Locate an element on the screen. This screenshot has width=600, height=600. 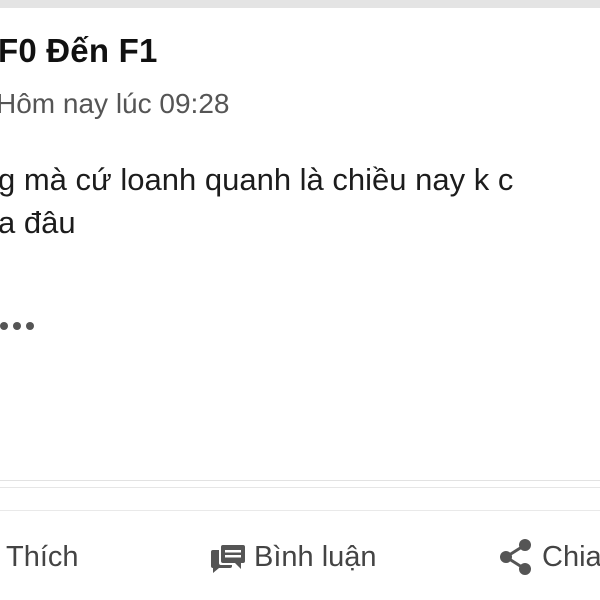
like-button: Thích is located at coordinates (42, 557).